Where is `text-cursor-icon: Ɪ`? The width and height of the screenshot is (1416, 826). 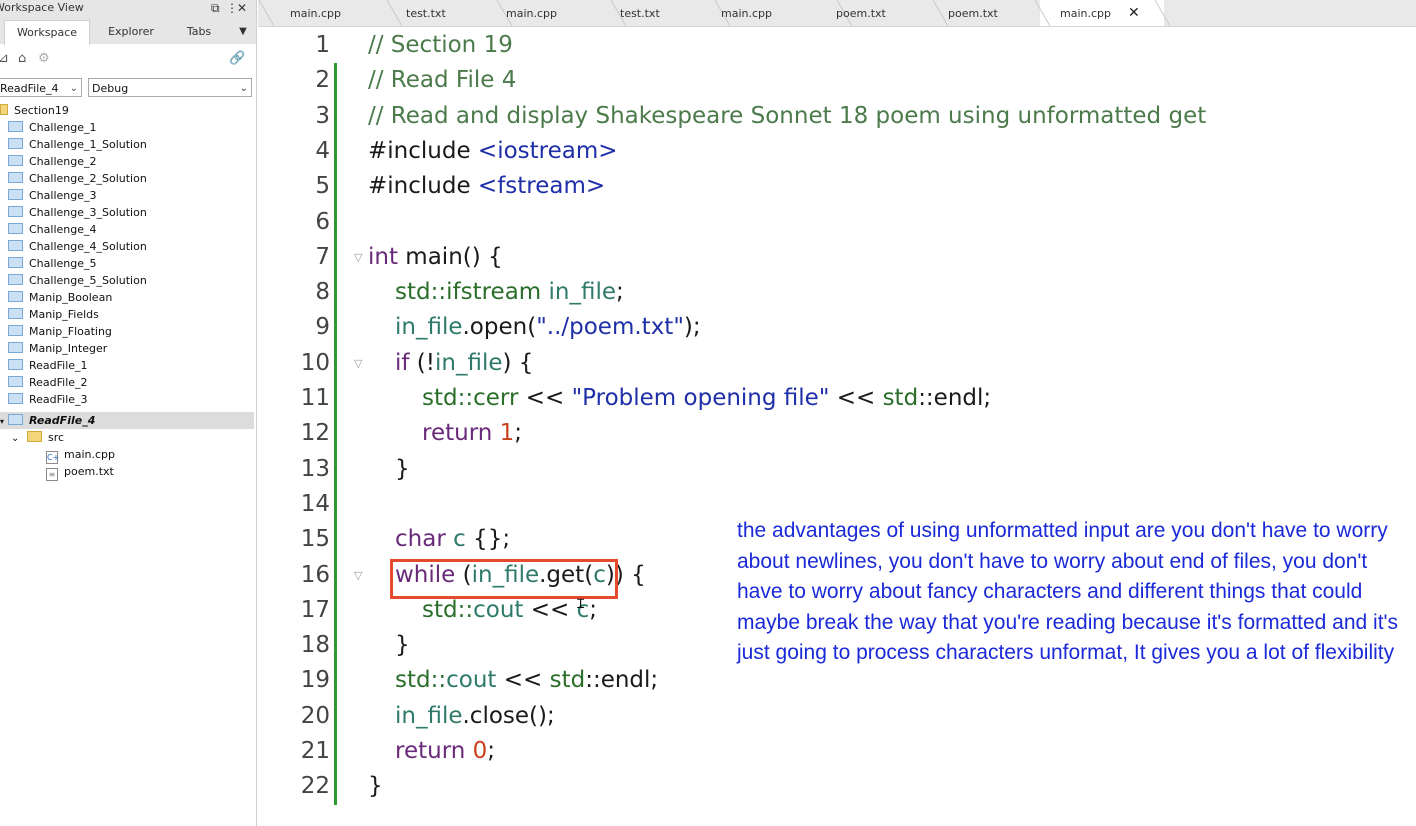
text-cursor-icon: Ɪ is located at coordinates (581, 604).